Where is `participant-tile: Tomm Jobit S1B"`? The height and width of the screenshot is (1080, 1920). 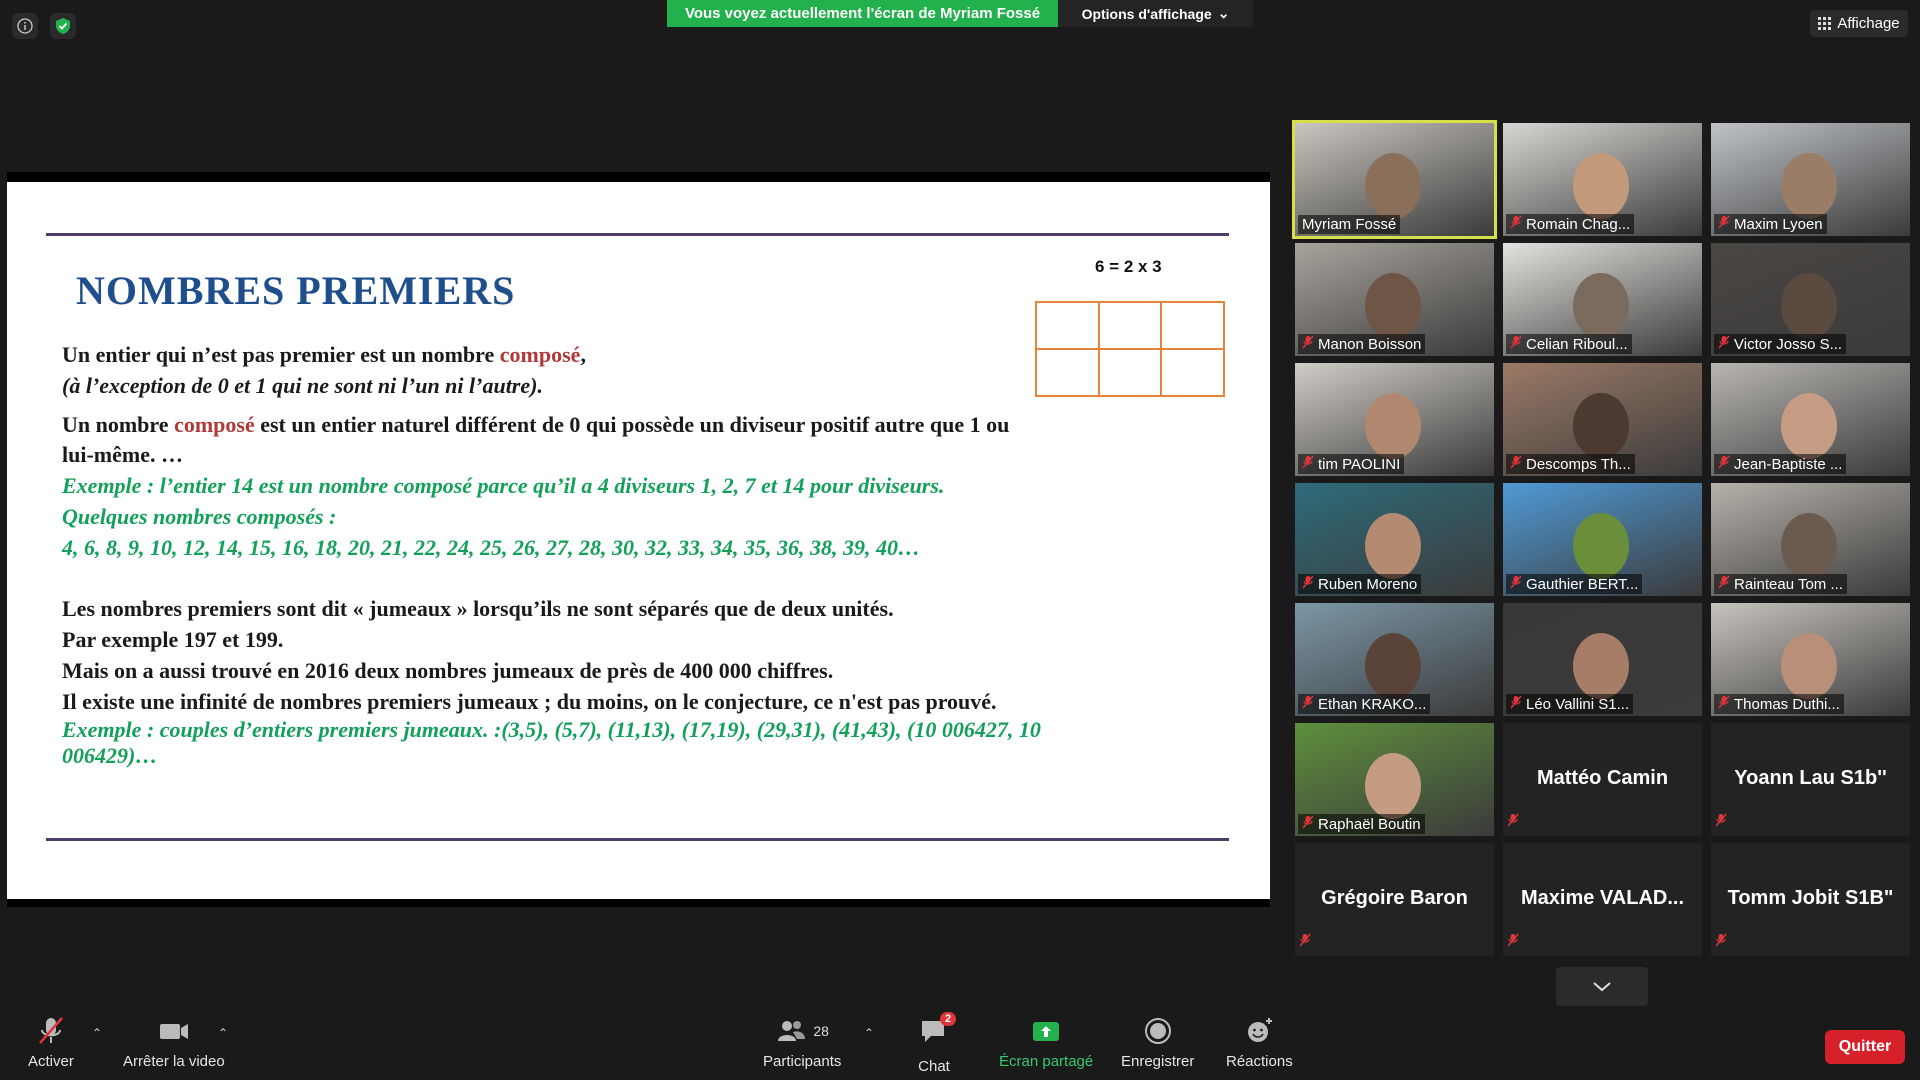 participant-tile: Tomm Jobit S1B" is located at coordinates (1810, 899).